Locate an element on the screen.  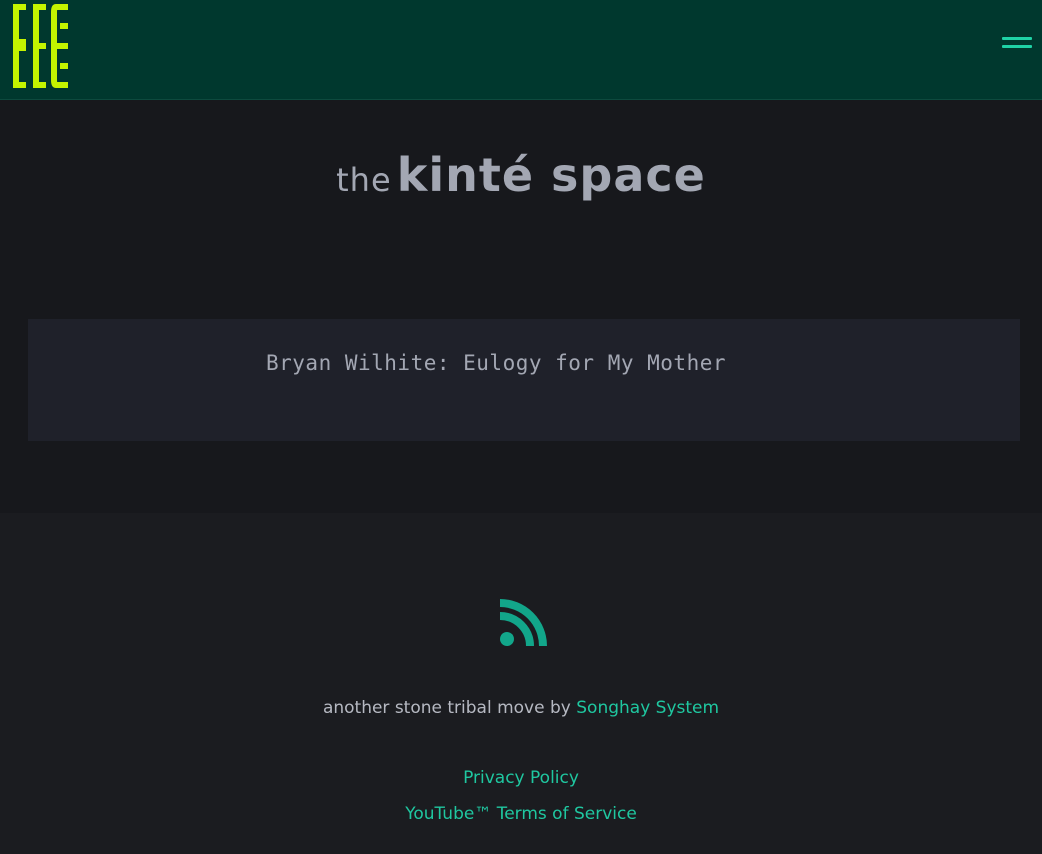
rss-feed-icon is located at coordinates (523, 623).